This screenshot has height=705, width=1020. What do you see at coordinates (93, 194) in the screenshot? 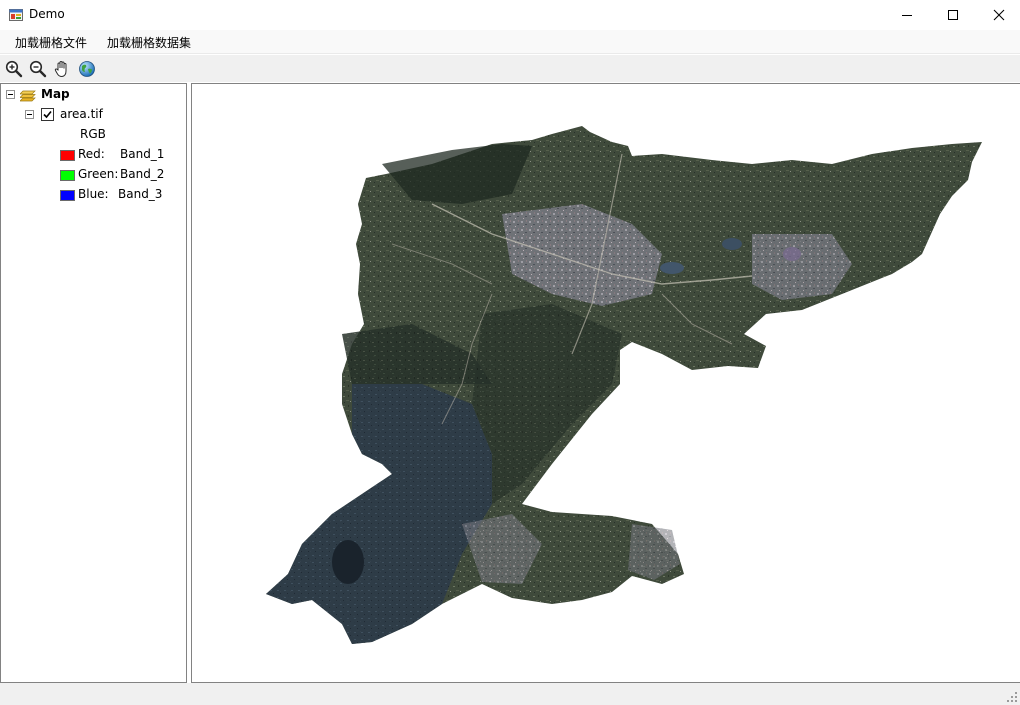
I see `blue-channel-label: Blue:` at bounding box center [93, 194].